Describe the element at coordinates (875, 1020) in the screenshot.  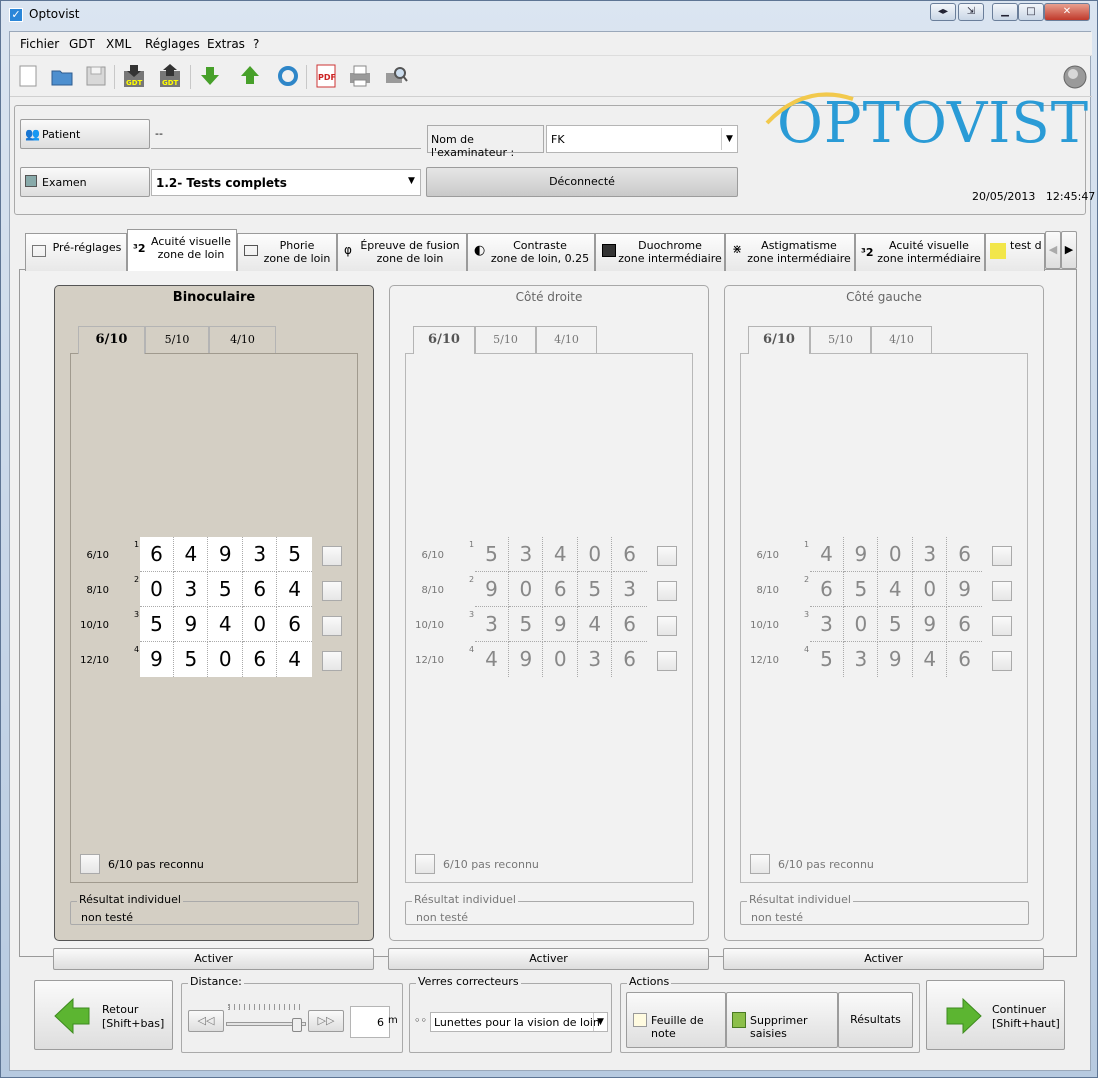
I see `results-button: Résultats` at that location.